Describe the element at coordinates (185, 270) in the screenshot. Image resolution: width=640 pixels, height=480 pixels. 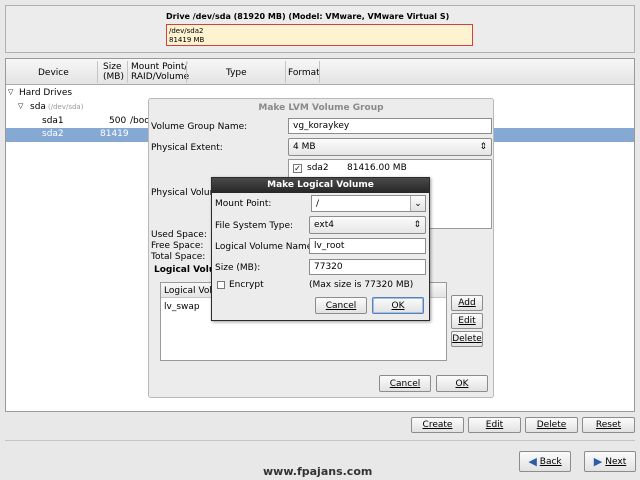
I see `lv-section-title: Logical Volu` at that location.